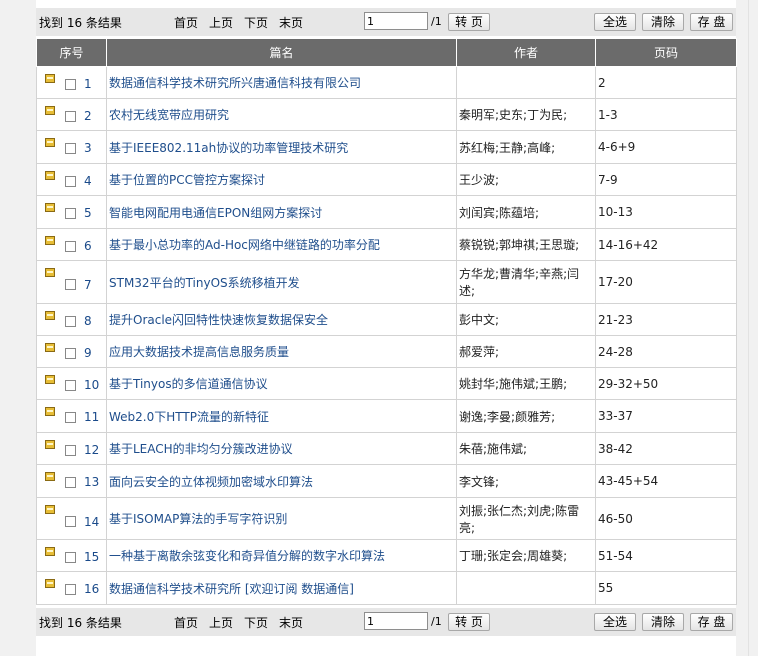  Describe the element at coordinates (88, 321) in the screenshot. I see `row-number: 8` at that location.